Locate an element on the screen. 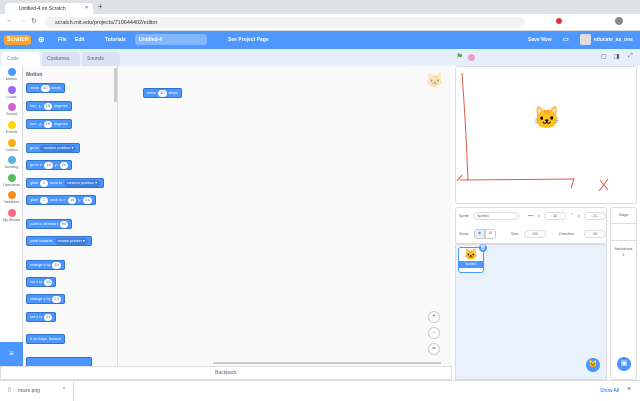 The image size is (640, 401). category-events: Events is located at coordinates (11, 127).